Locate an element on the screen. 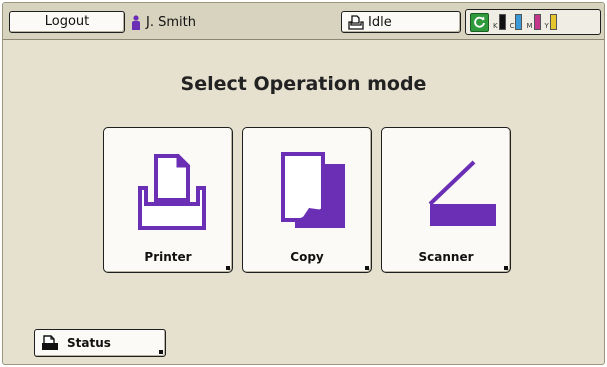 The width and height of the screenshot is (607, 367). user-icon is located at coordinates (136, 22).